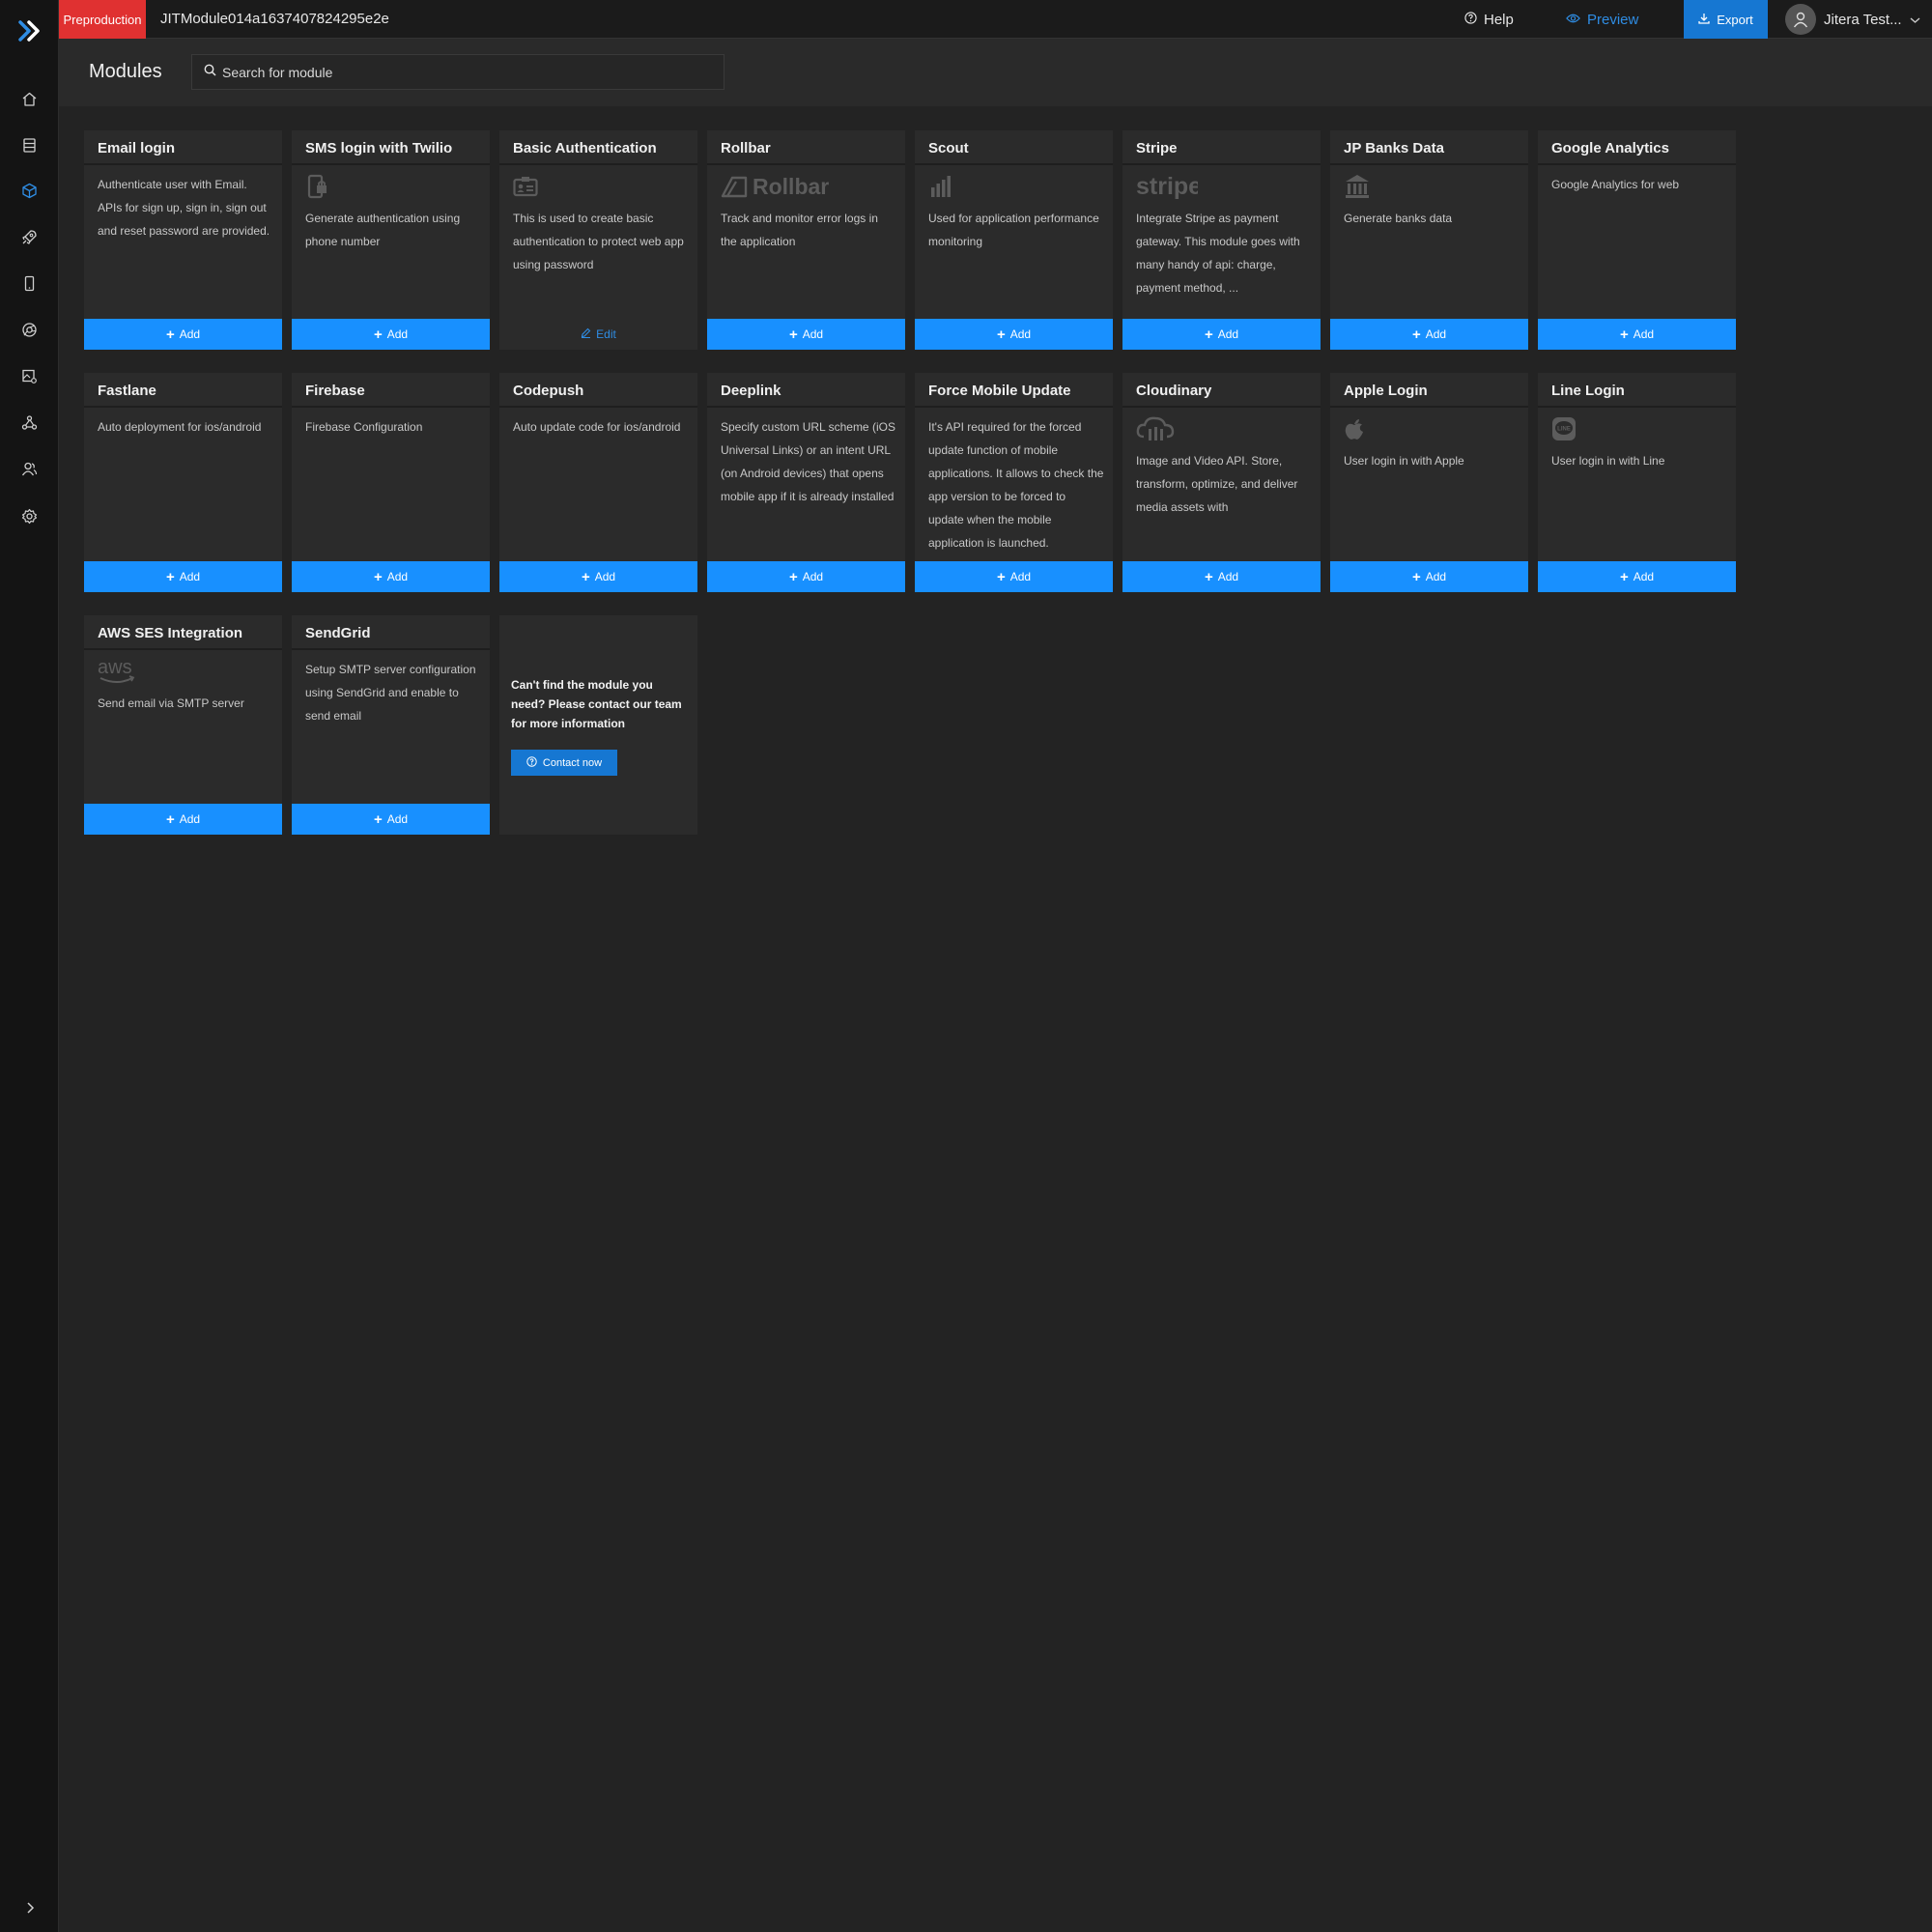 The height and width of the screenshot is (1932, 1932). Describe the element at coordinates (29, 239) in the screenshot. I see `sidebar-item-rocket` at that location.